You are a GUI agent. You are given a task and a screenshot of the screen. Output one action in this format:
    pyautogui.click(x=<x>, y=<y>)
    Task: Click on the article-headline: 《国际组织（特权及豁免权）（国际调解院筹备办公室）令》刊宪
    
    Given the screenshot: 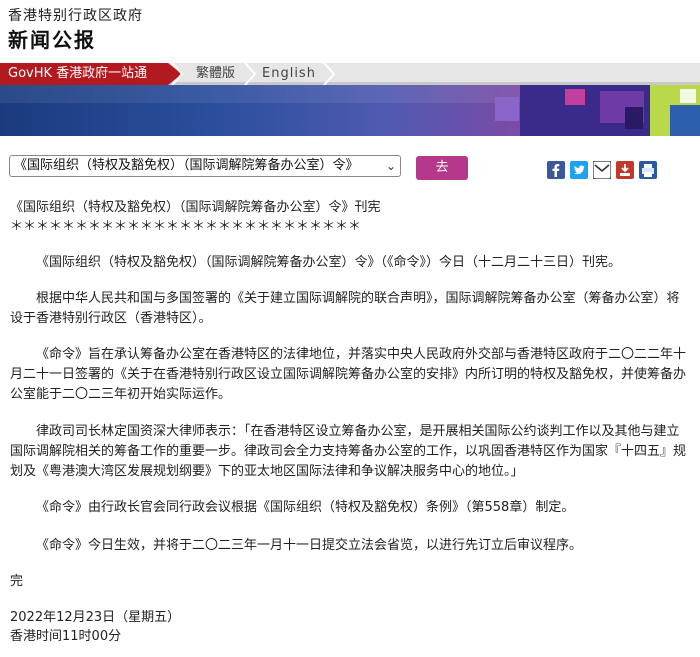 What is the action you would take?
    pyautogui.click(x=195, y=207)
    